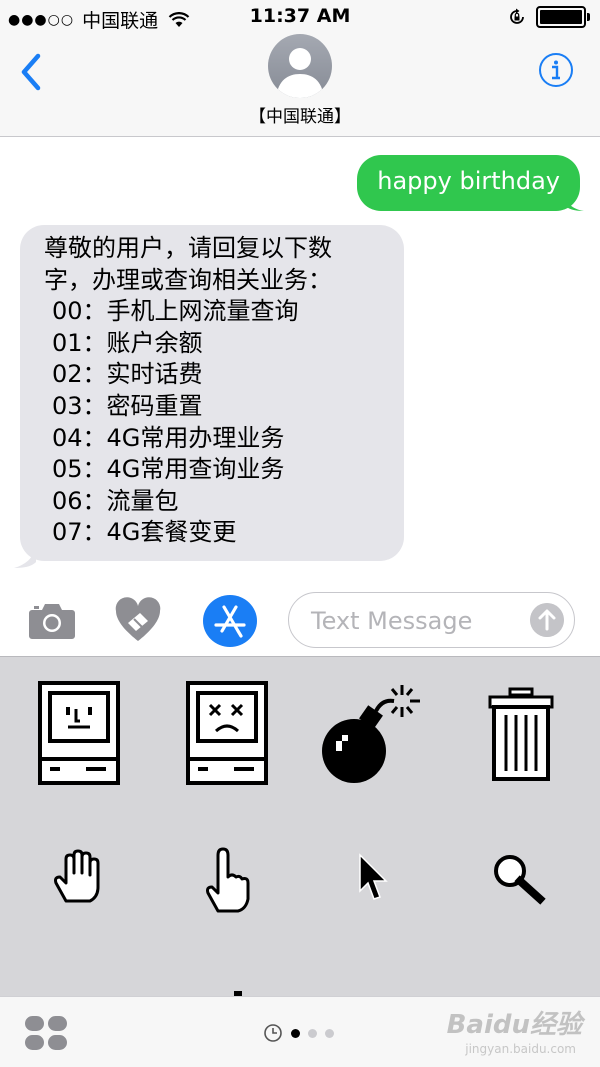 This screenshot has width=600, height=1067. What do you see at coordinates (168, 469) in the screenshot?
I see `message-line: 05：4G常用查询业务` at bounding box center [168, 469].